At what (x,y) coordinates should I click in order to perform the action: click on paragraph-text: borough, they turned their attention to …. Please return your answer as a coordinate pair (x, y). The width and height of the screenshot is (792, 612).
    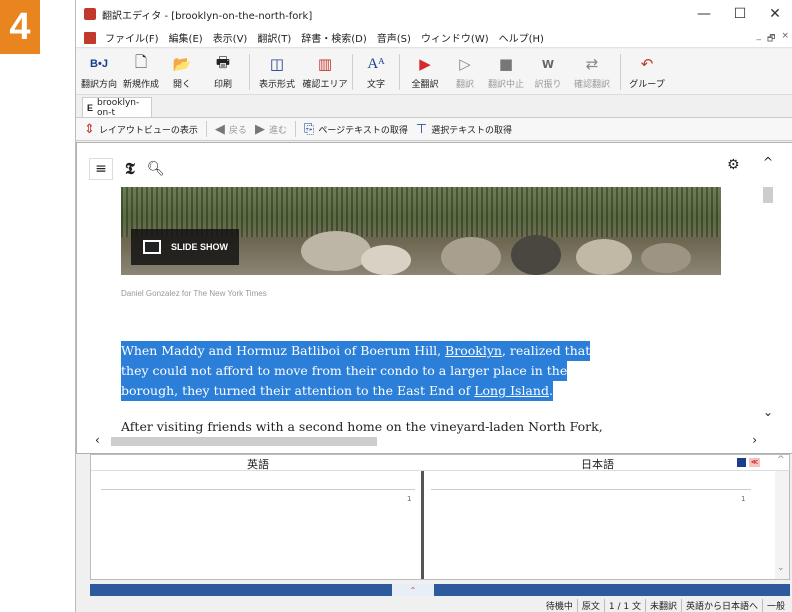
    Looking at the image, I should click on (298, 390).